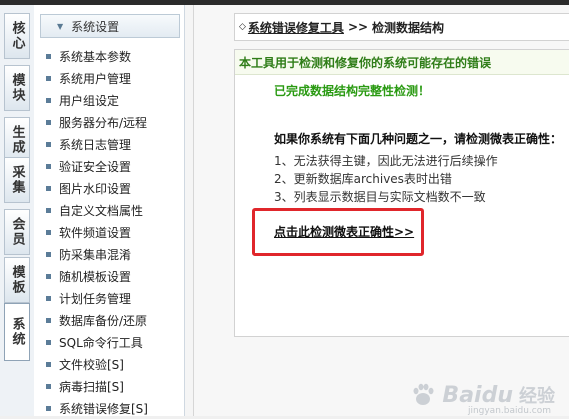 This screenshot has height=419, width=569. What do you see at coordinates (114, 144) in the screenshot?
I see `sidebar-item-system-log: 系统日志管理` at bounding box center [114, 144].